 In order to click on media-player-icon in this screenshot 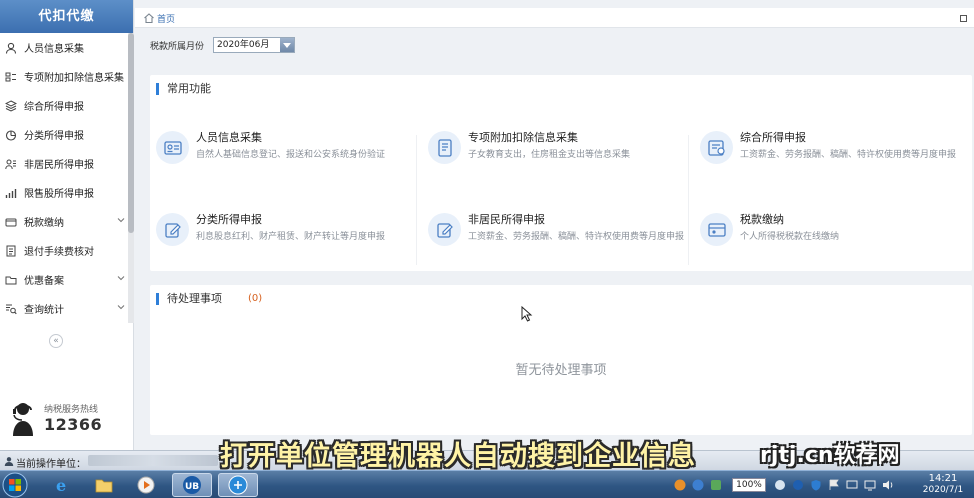, I will do `click(146, 485)`.